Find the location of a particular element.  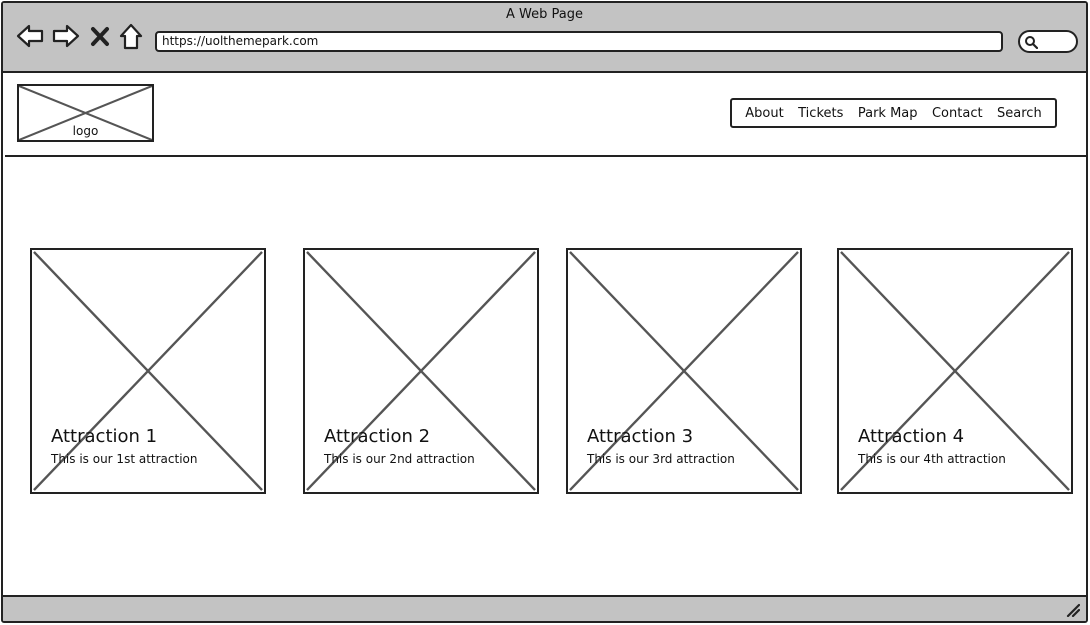

attraction-description: This is our 4th attraction is located at coordinates (932, 459).